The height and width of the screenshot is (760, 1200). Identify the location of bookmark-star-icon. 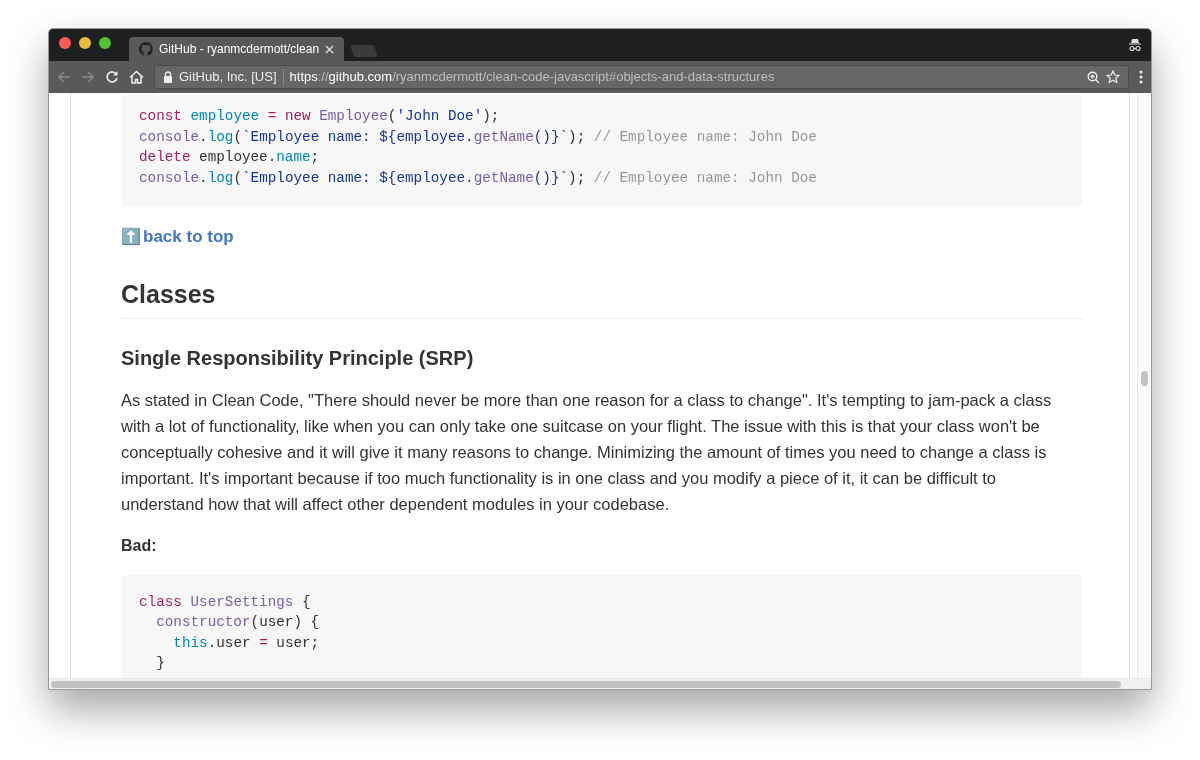
(1113, 77).